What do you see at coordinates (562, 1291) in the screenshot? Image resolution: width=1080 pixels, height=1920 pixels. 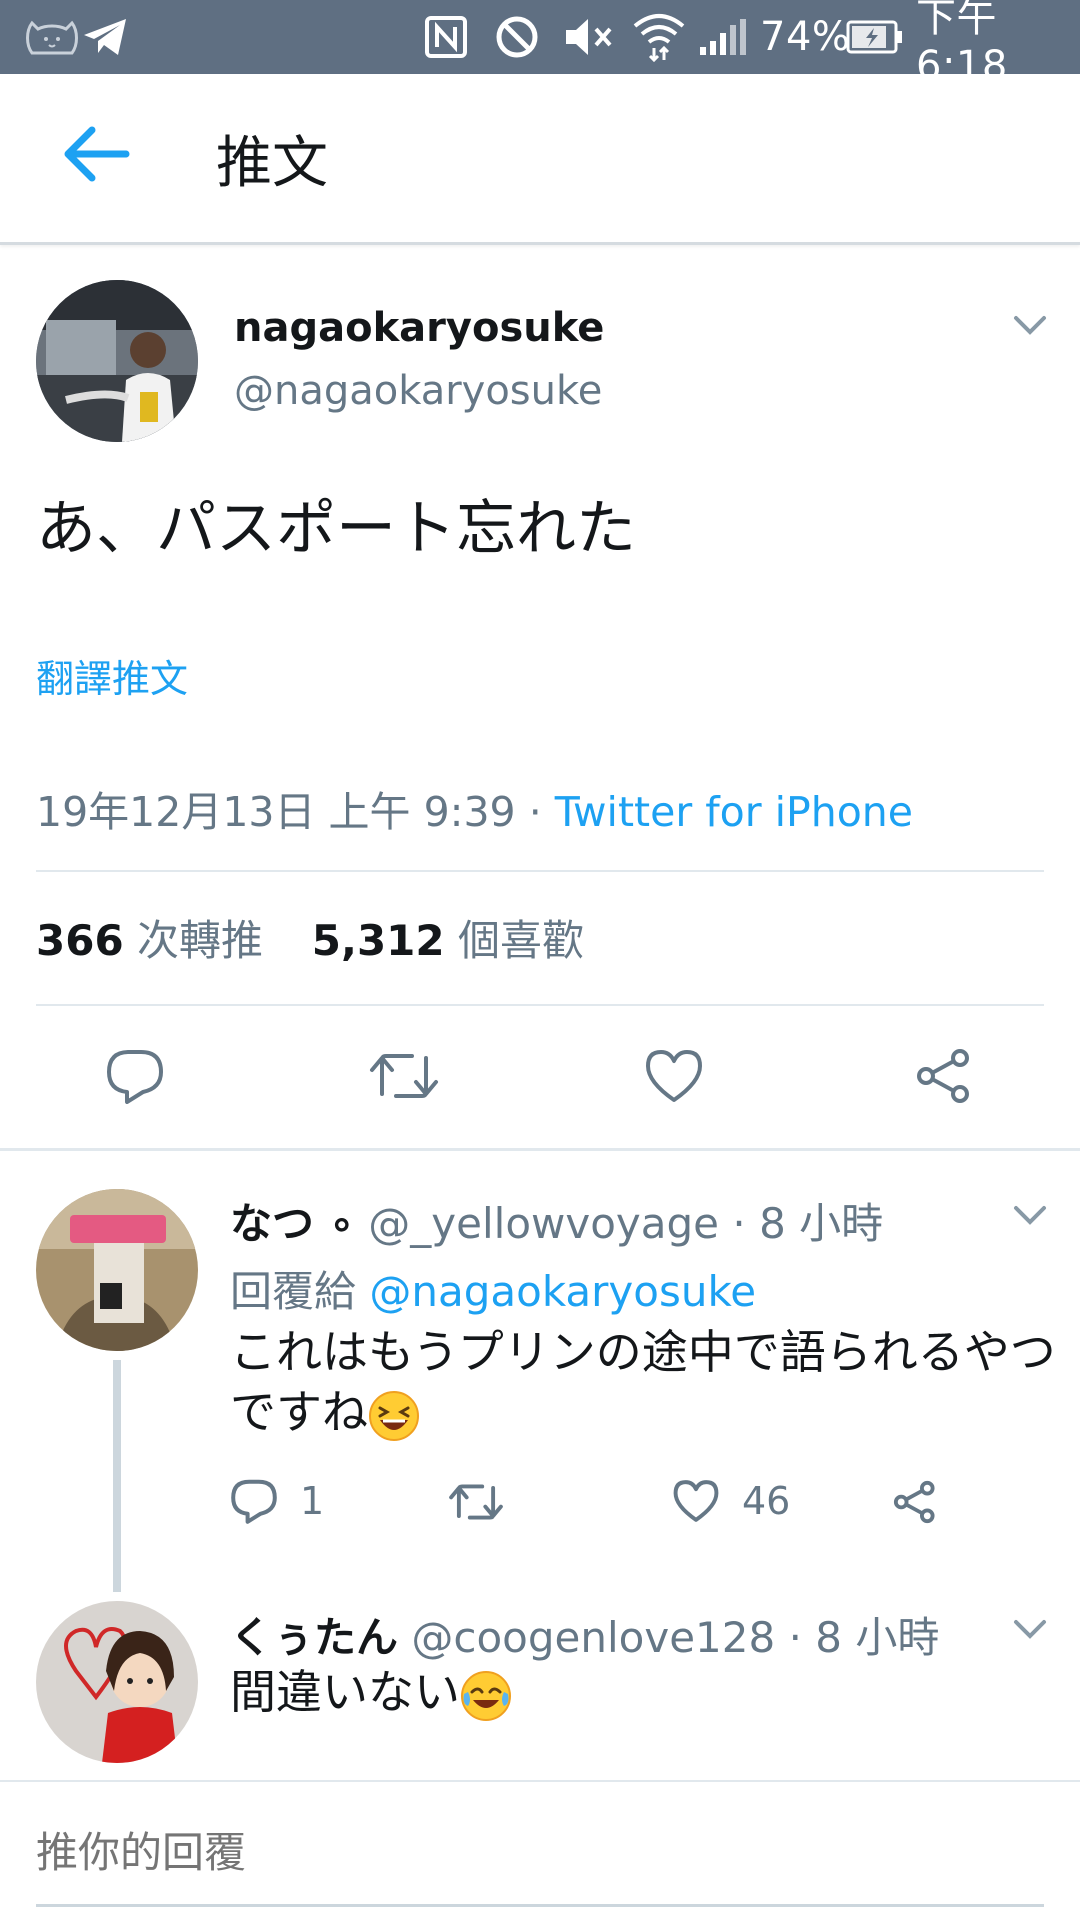 I see `mention-link: @nagaokaryosuke` at bounding box center [562, 1291].